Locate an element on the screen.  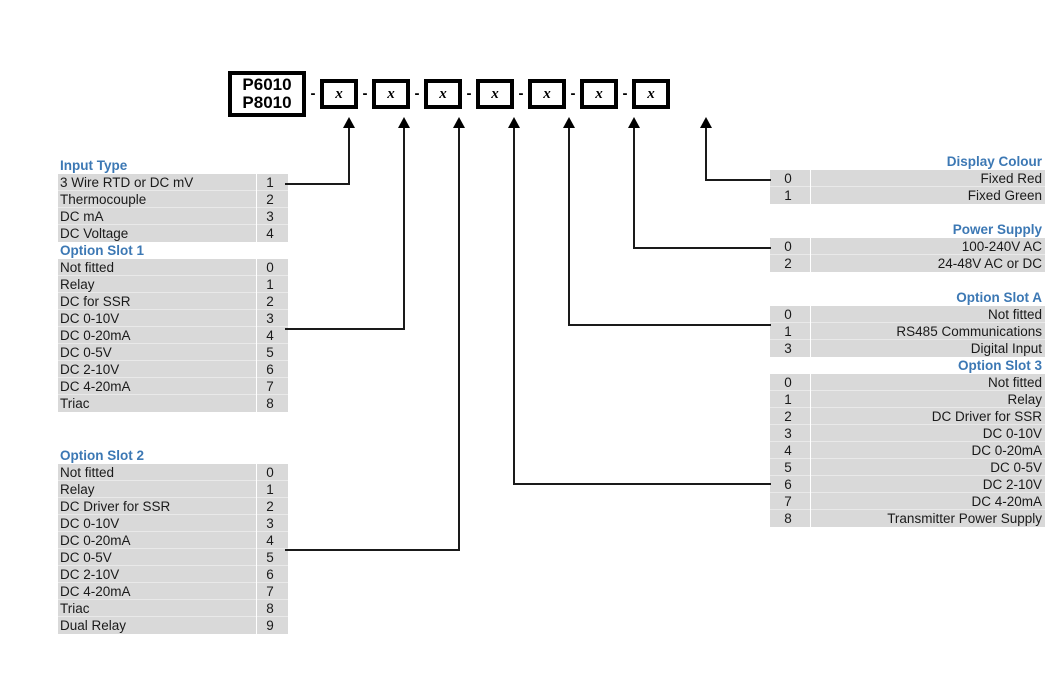
table-row: 4 DC 0-20mA is located at coordinates (907, 450).